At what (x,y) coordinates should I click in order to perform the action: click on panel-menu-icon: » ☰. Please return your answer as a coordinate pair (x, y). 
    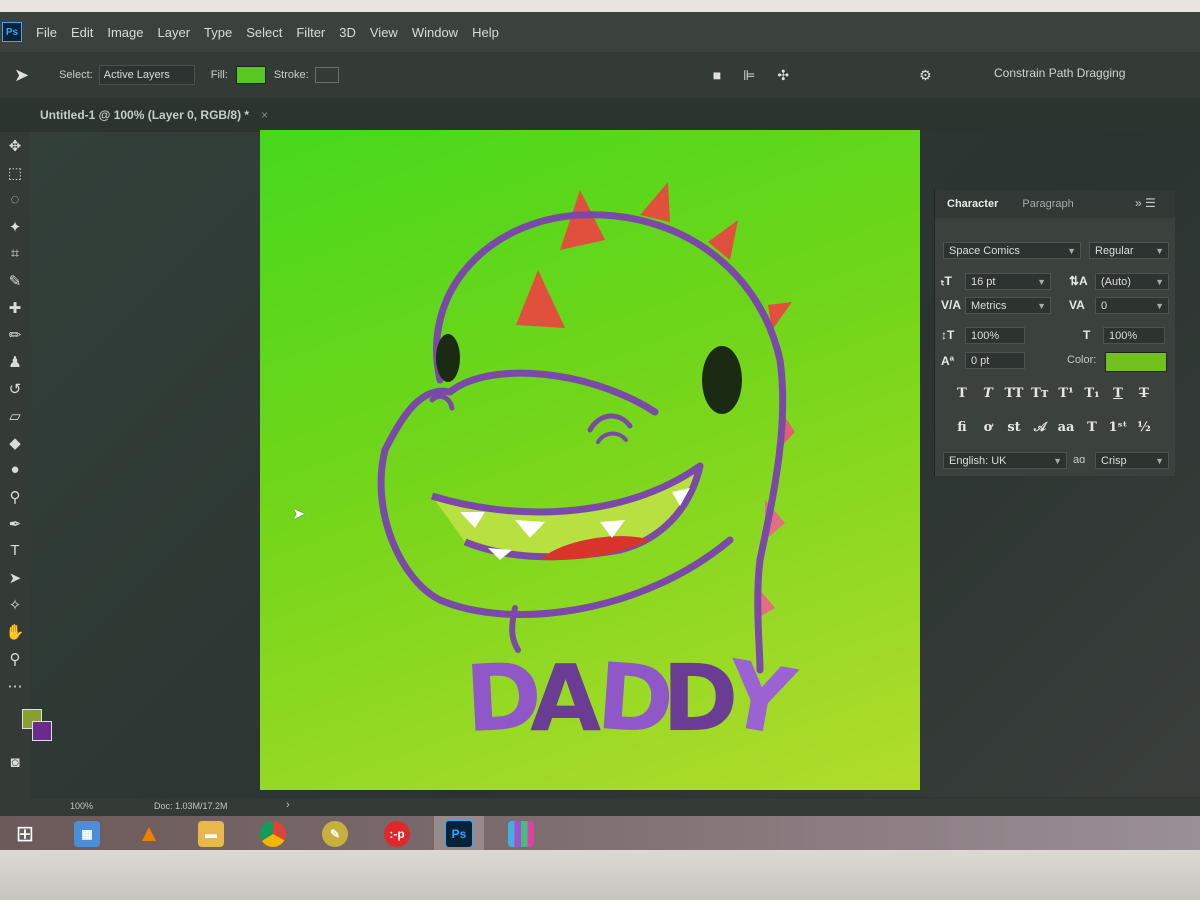
    Looking at the image, I should click on (1145, 203).